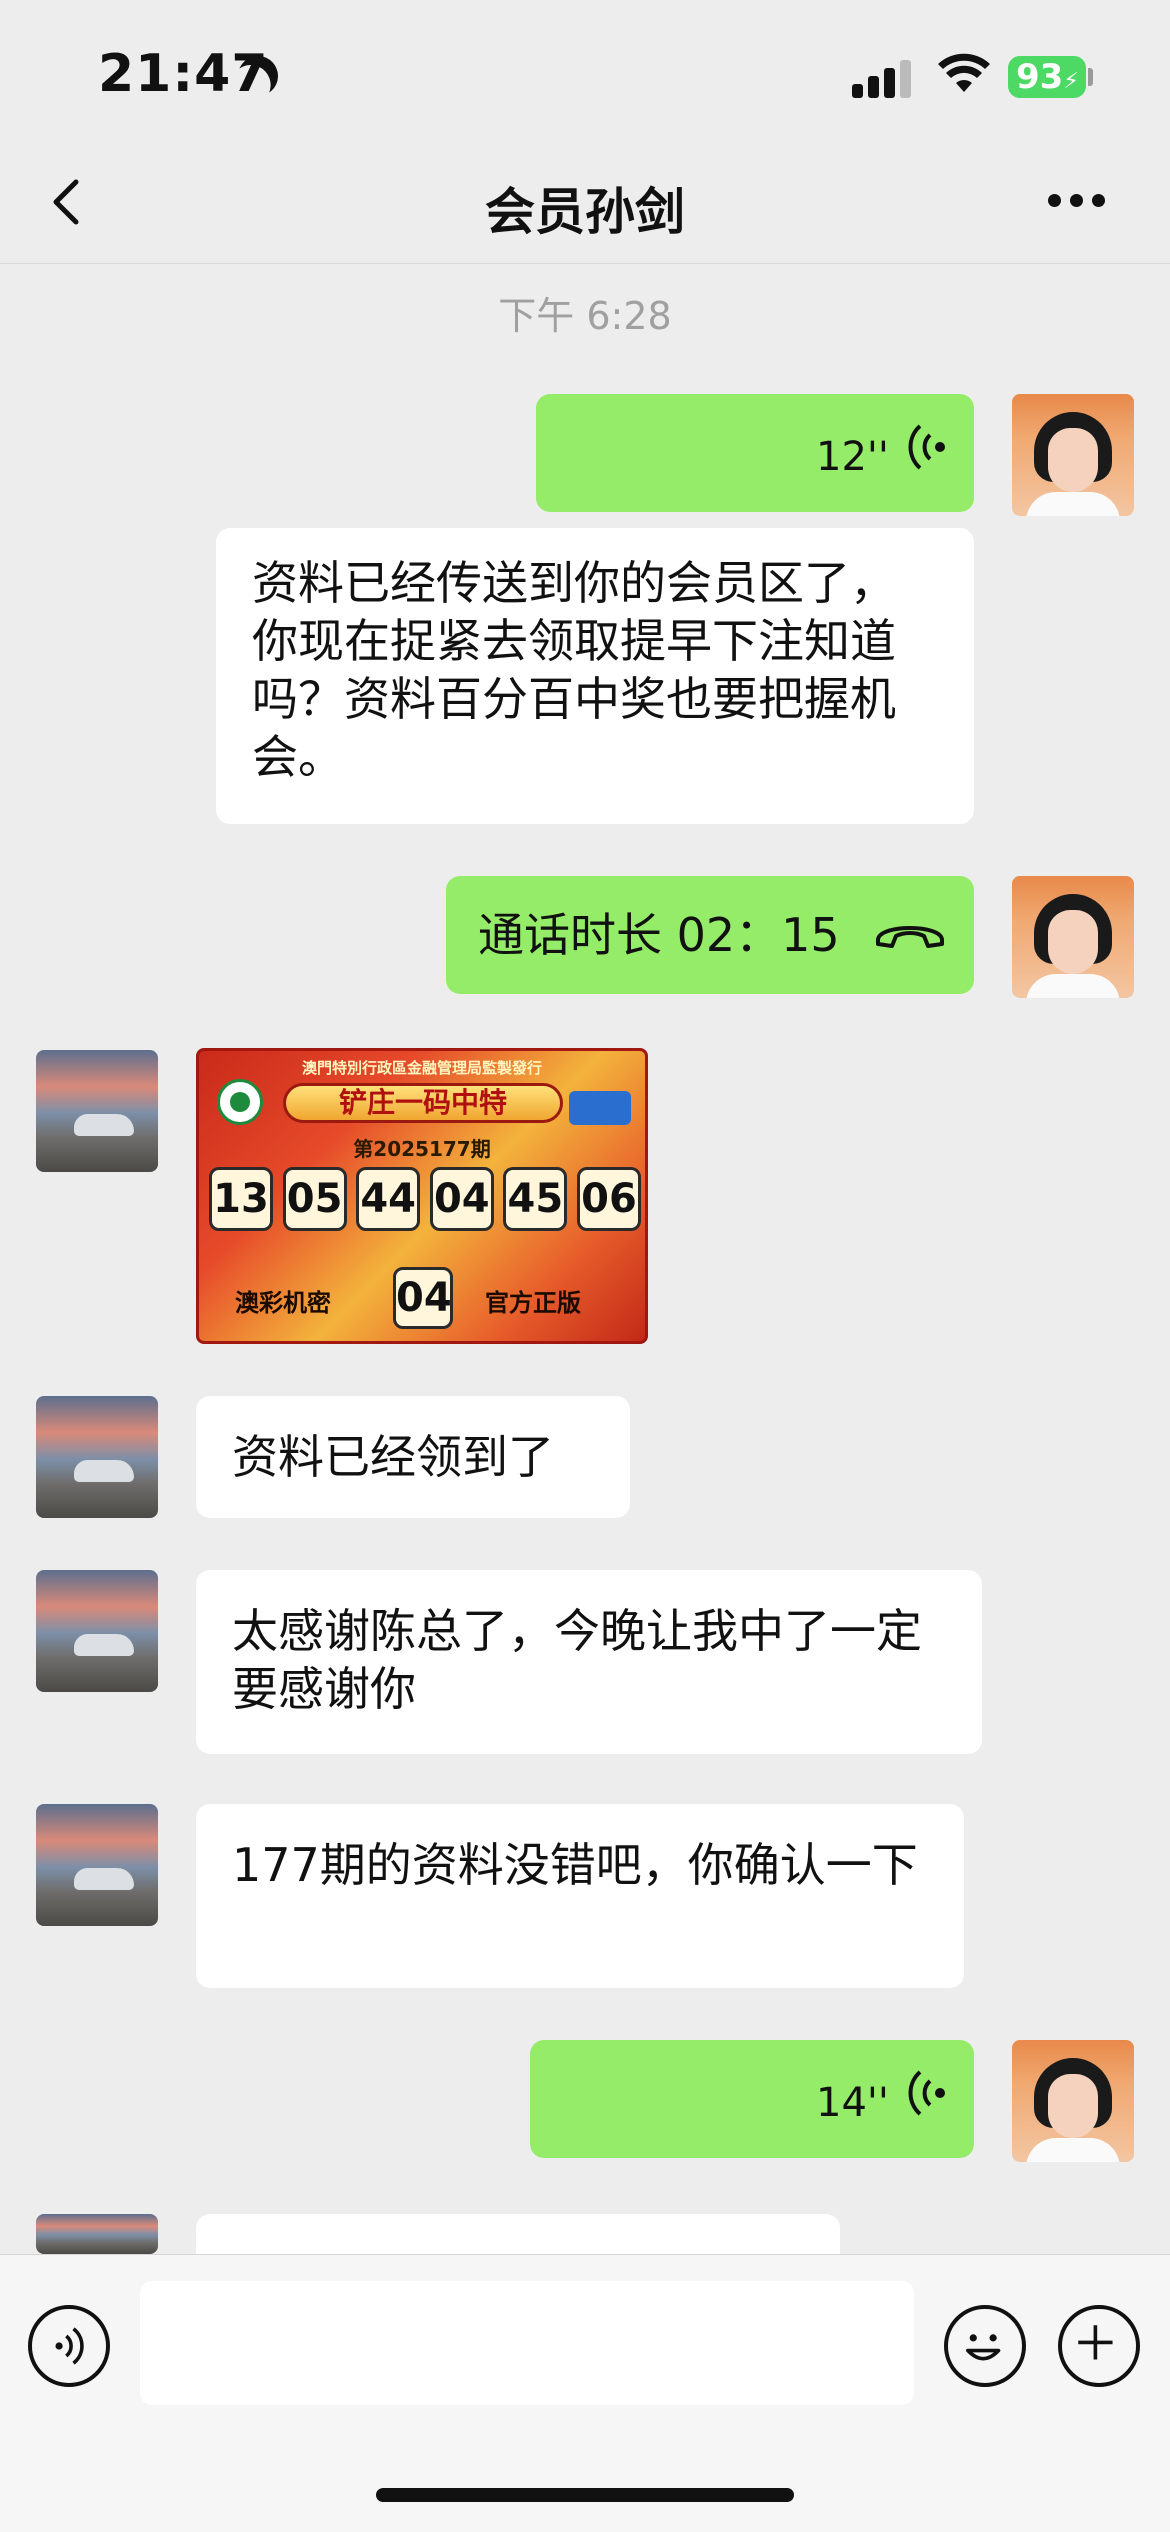 The height and width of the screenshot is (2532, 1170). What do you see at coordinates (585, 316) in the screenshot?
I see `message-timestamp: 下午 6:28` at bounding box center [585, 316].